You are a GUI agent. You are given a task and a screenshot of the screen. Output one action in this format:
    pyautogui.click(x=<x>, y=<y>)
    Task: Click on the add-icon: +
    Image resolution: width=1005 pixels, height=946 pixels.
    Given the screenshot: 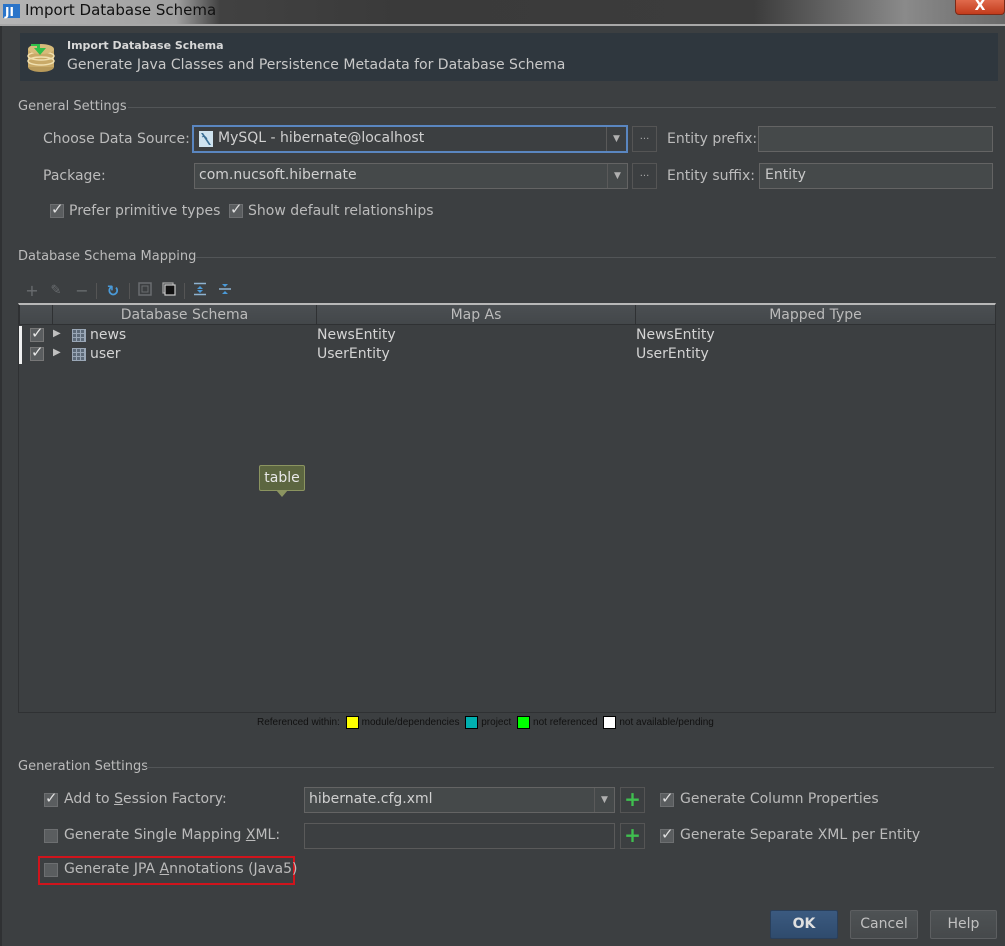 What is the action you would take?
    pyautogui.click(x=32, y=291)
    